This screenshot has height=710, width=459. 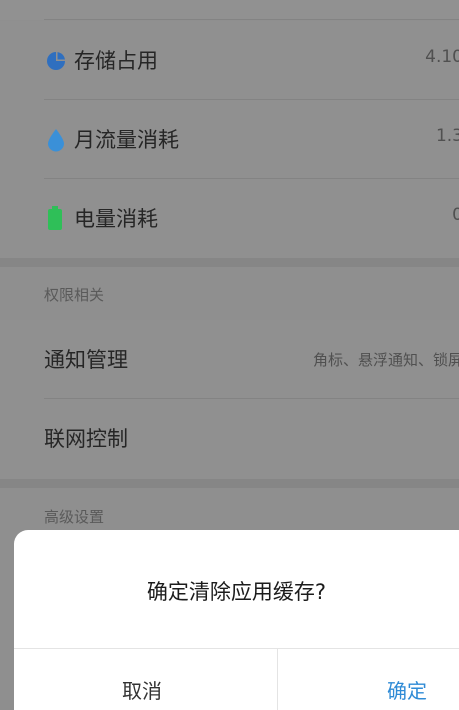 I want to click on battery-label: 电量消耗, so click(x=116, y=219).